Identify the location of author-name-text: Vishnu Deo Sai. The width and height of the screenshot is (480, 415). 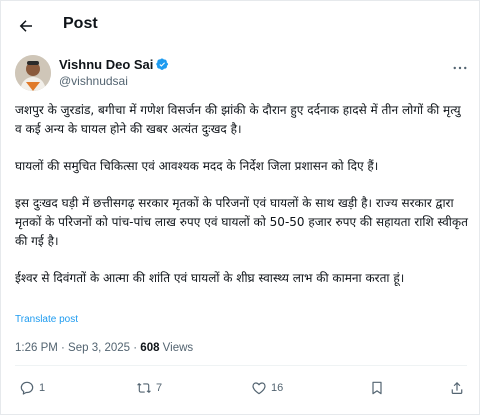
(106, 64).